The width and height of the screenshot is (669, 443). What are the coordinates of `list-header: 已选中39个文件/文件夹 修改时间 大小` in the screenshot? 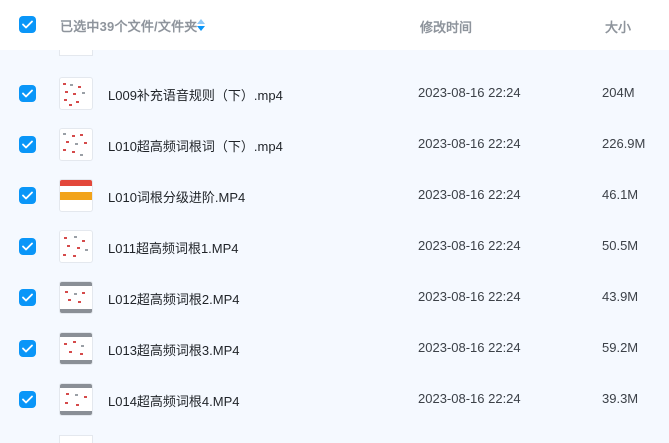 It's located at (334, 25).